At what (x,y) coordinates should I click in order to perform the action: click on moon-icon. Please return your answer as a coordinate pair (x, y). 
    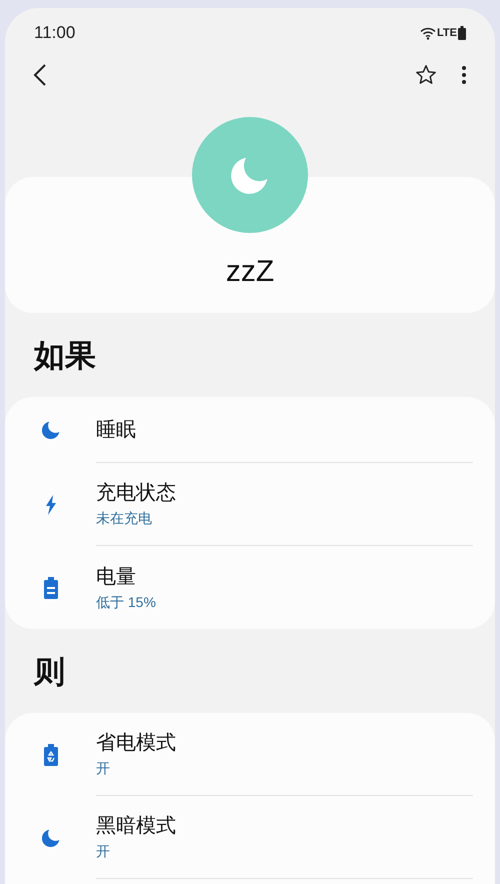
    Looking at the image, I should click on (51, 430).